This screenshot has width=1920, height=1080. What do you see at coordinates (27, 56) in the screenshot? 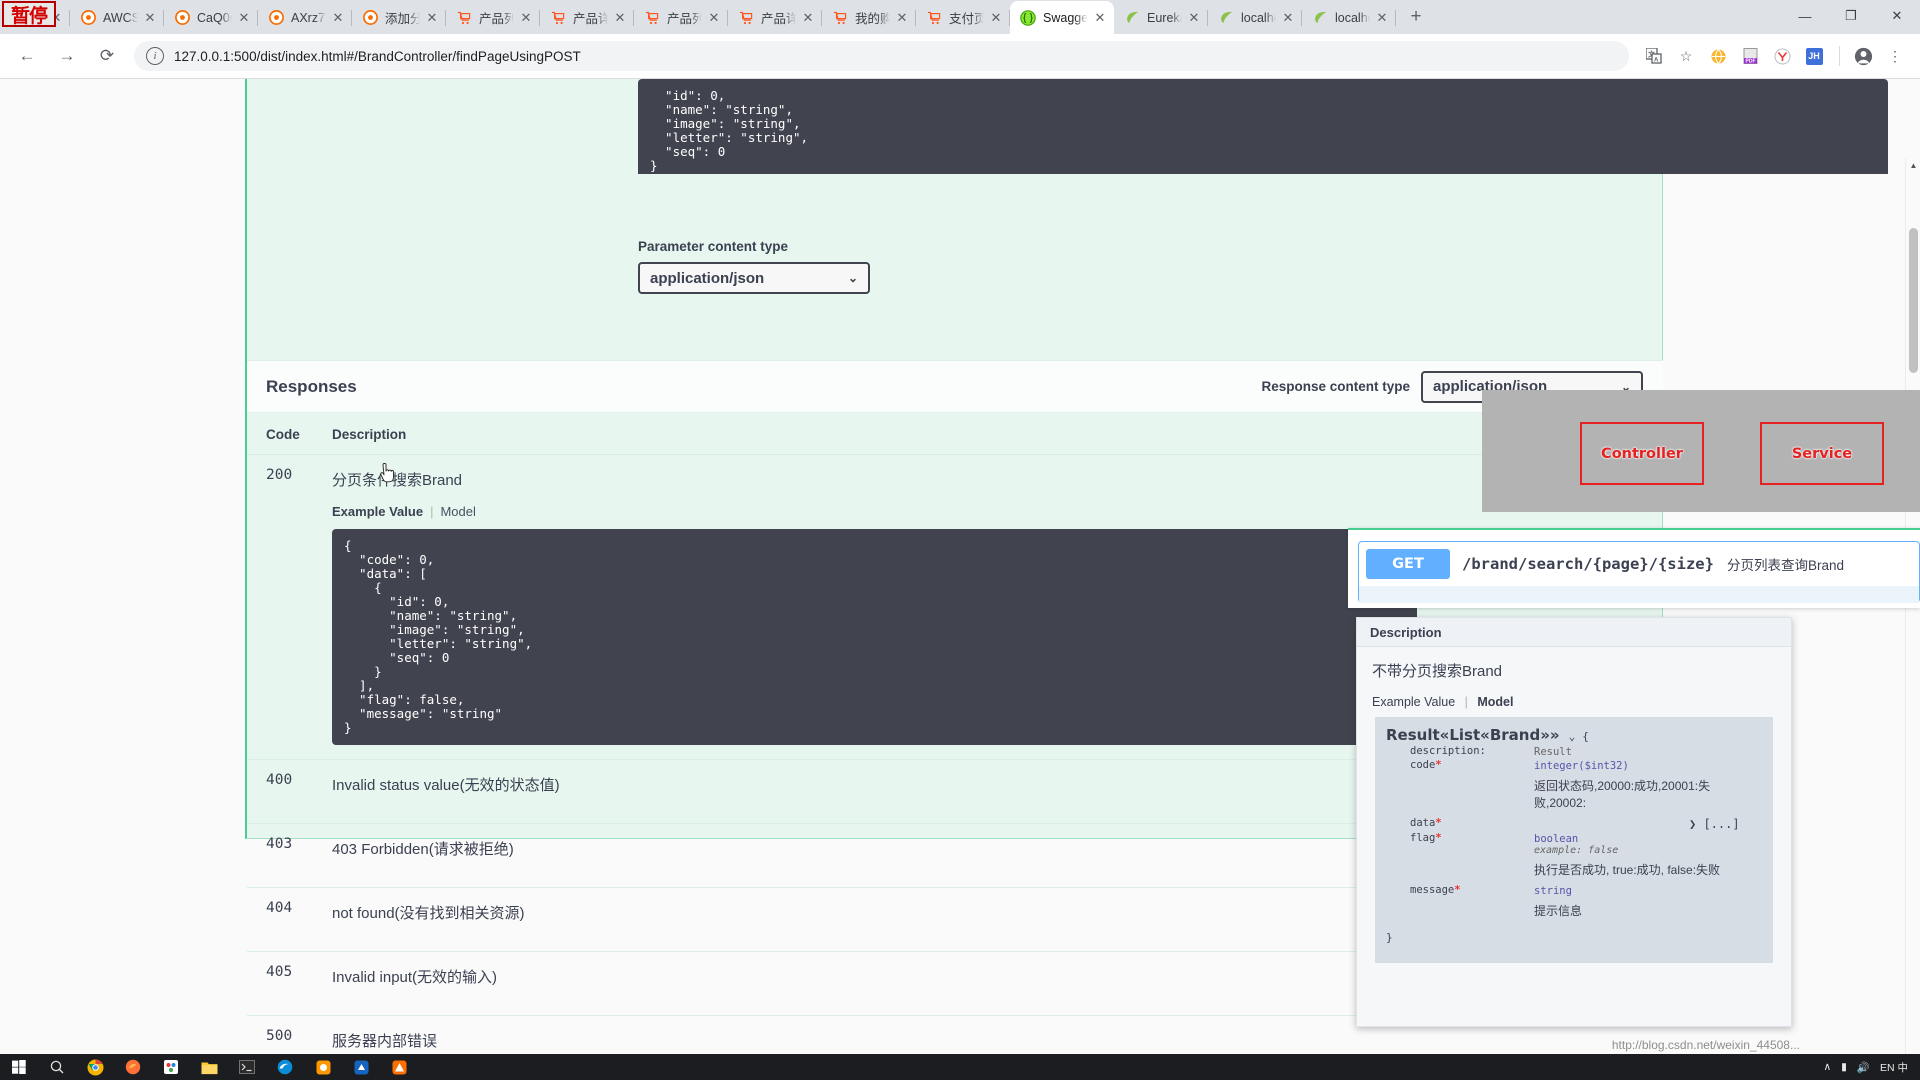
I see `back-icon: ←` at bounding box center [27, 56].